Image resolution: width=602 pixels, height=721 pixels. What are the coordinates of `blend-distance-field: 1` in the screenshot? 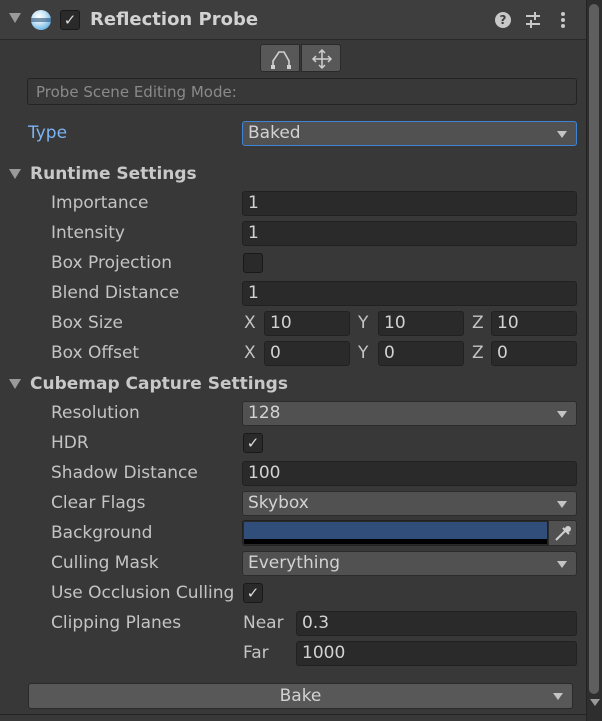 It's located at (409, 293).